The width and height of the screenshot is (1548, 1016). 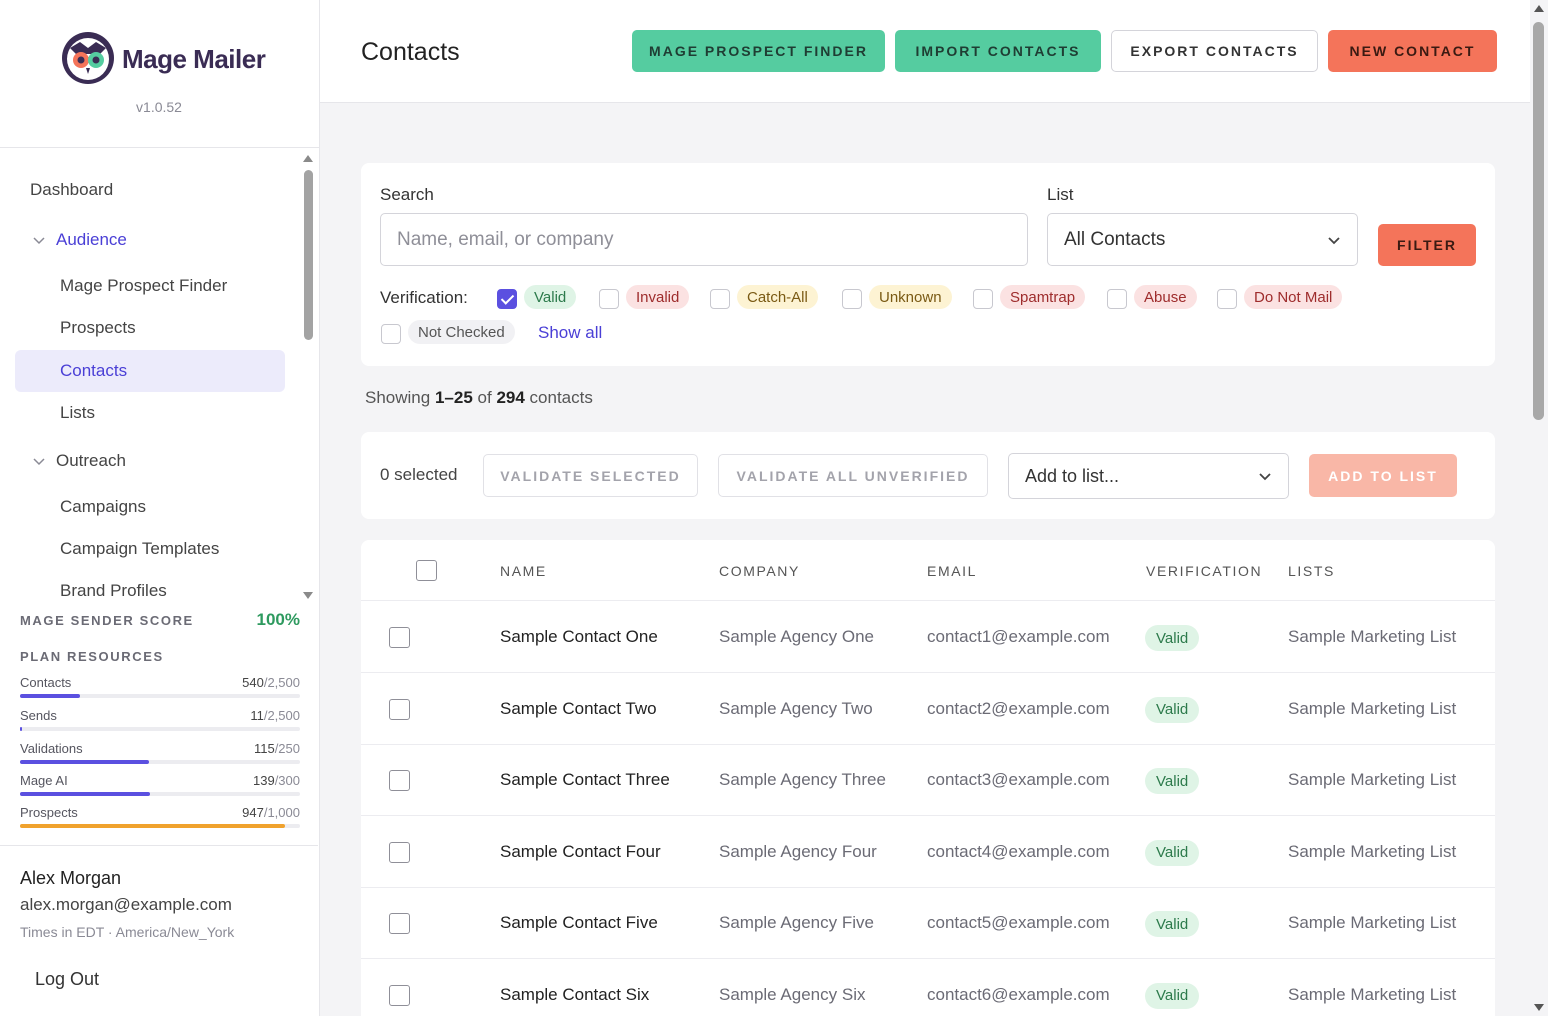 I want to click on nav-scroll-up-arrow-icon, so click(x=308, y=158).